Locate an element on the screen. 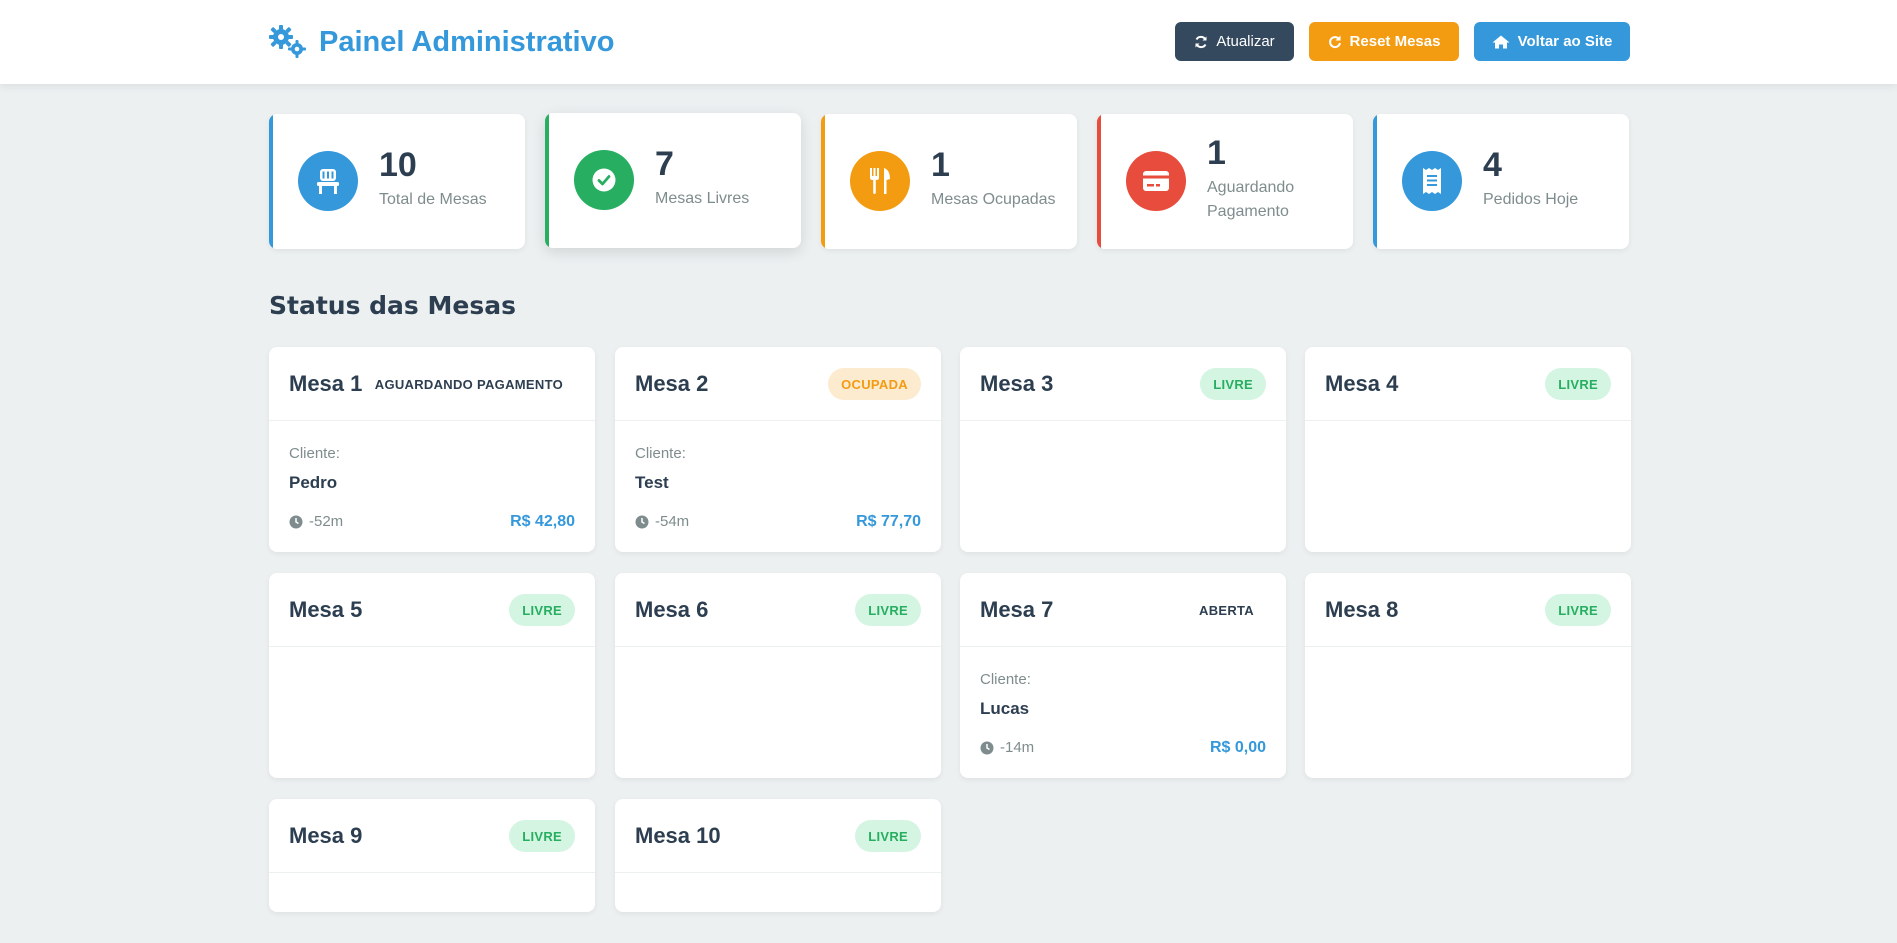 This screenshot has width=1897, height=943. reset-button-label: Reset Mesas is located at coordinates (1395, 41).